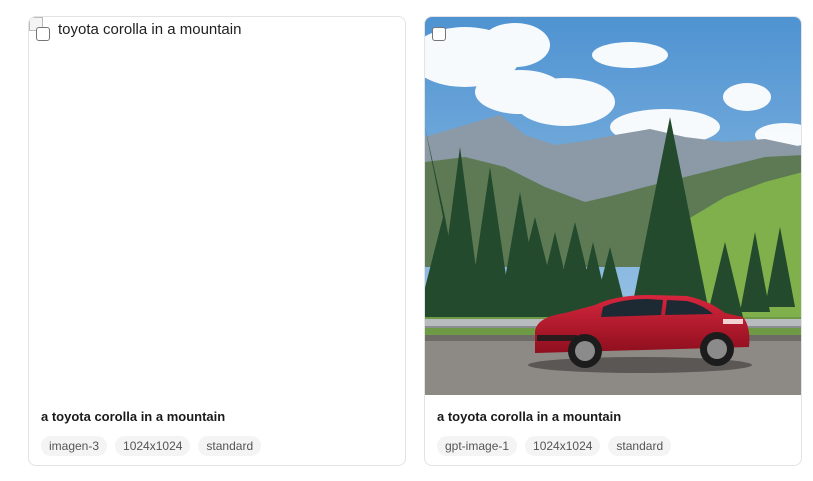  I want to click on image-alt-text: toyota corolla in a mountain, so click(150, 29).